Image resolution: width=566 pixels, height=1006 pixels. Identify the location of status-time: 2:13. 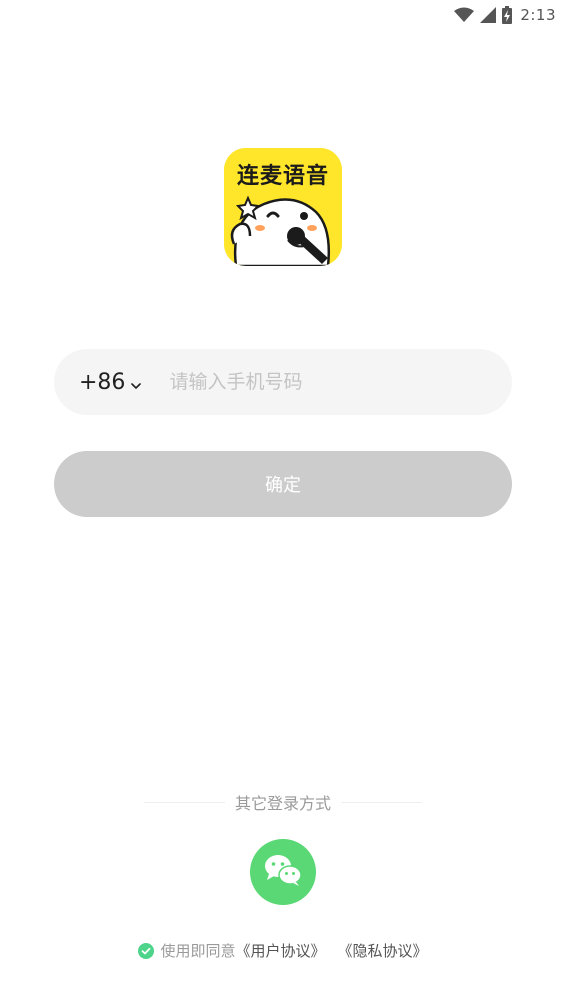
(538, 15).